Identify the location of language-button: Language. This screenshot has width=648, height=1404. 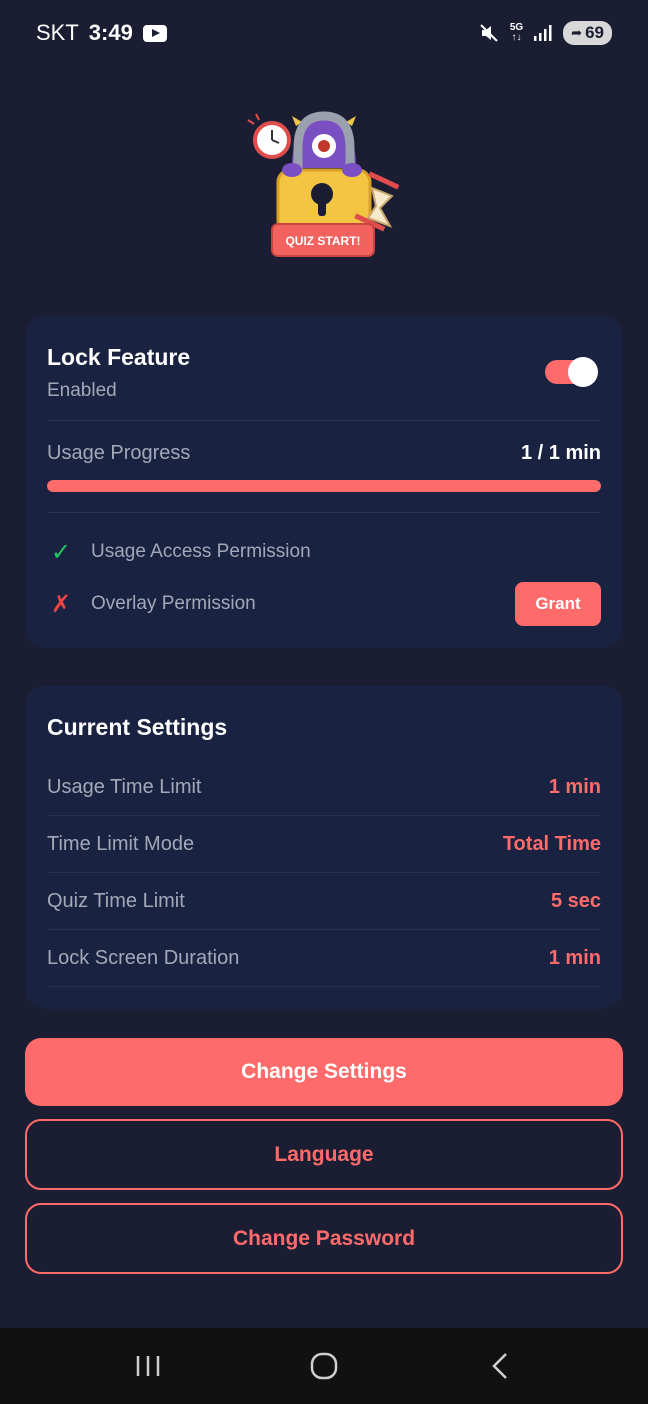
(324, 1154).